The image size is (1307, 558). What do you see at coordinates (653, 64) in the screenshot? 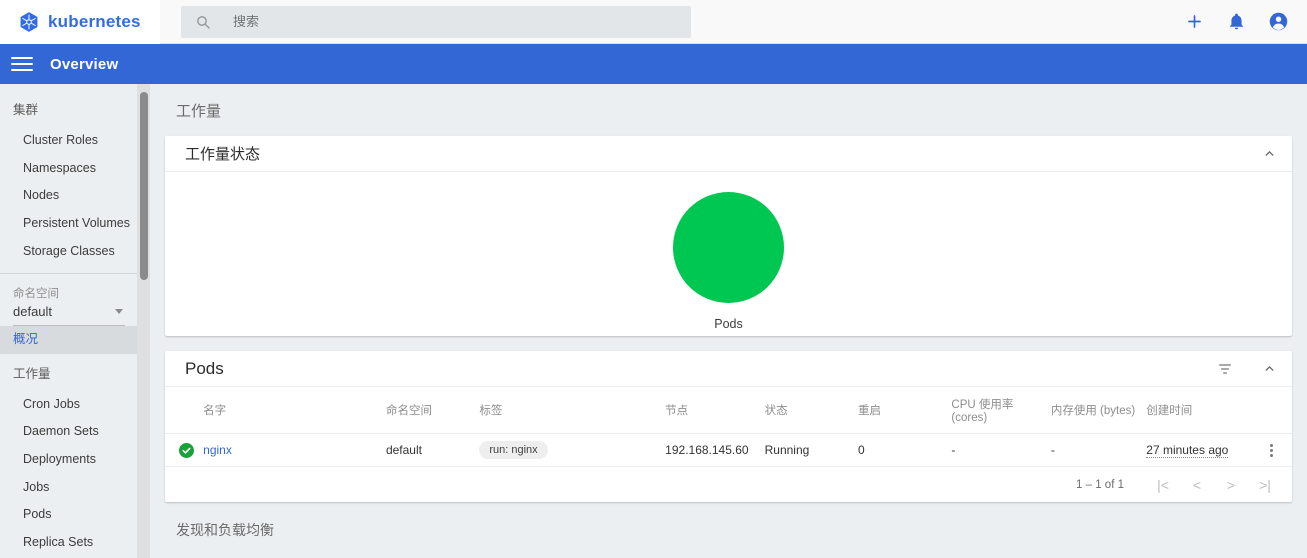
I see `app-header: Overview` at bounding box center [653, 64].